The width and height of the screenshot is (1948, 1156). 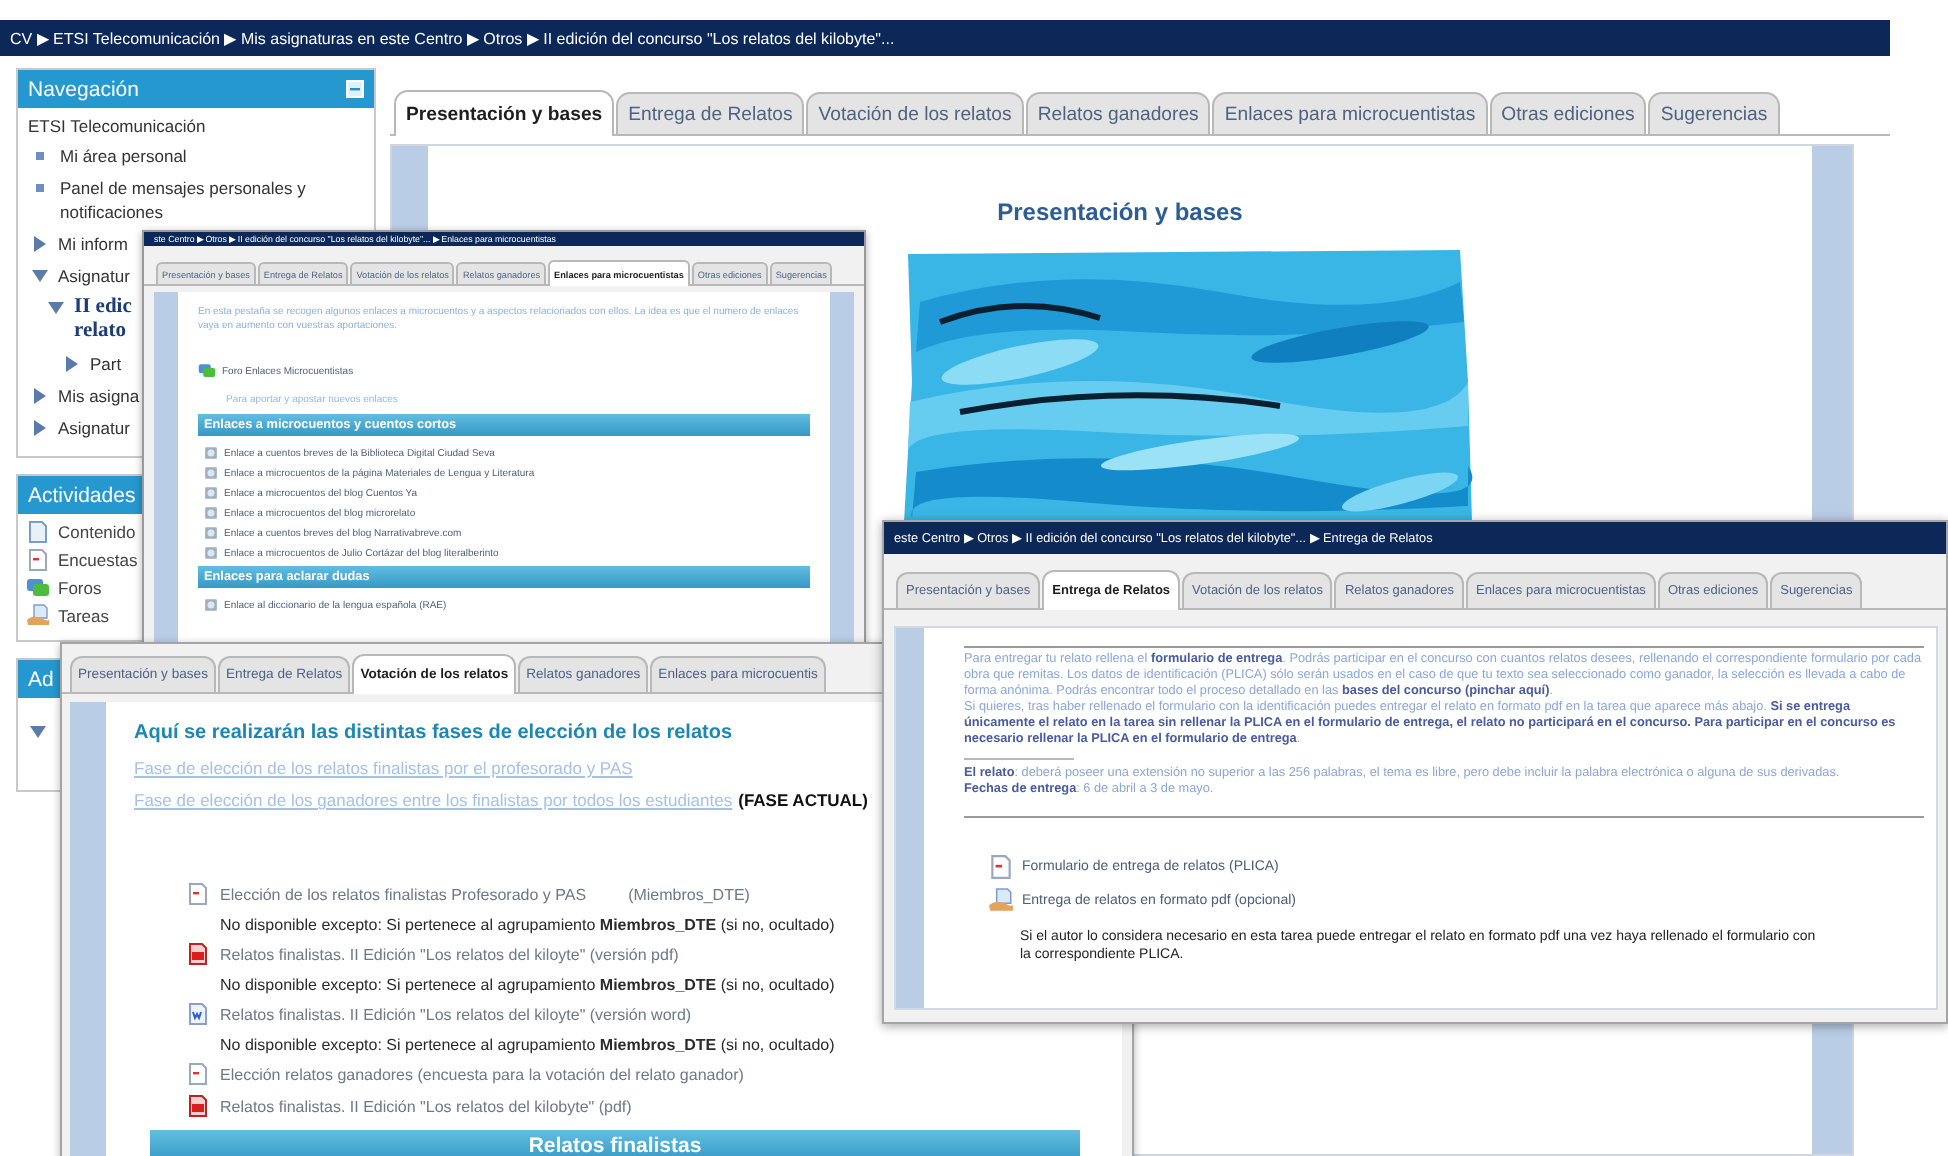 I want to click on page-icon, so click(x=38, y=532).